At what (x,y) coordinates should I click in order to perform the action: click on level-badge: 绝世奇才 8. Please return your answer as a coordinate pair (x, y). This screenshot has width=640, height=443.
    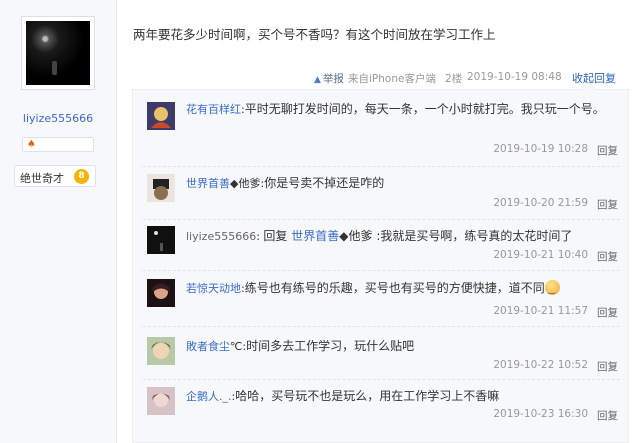
    Looking at the image, I should click on (55, 176).